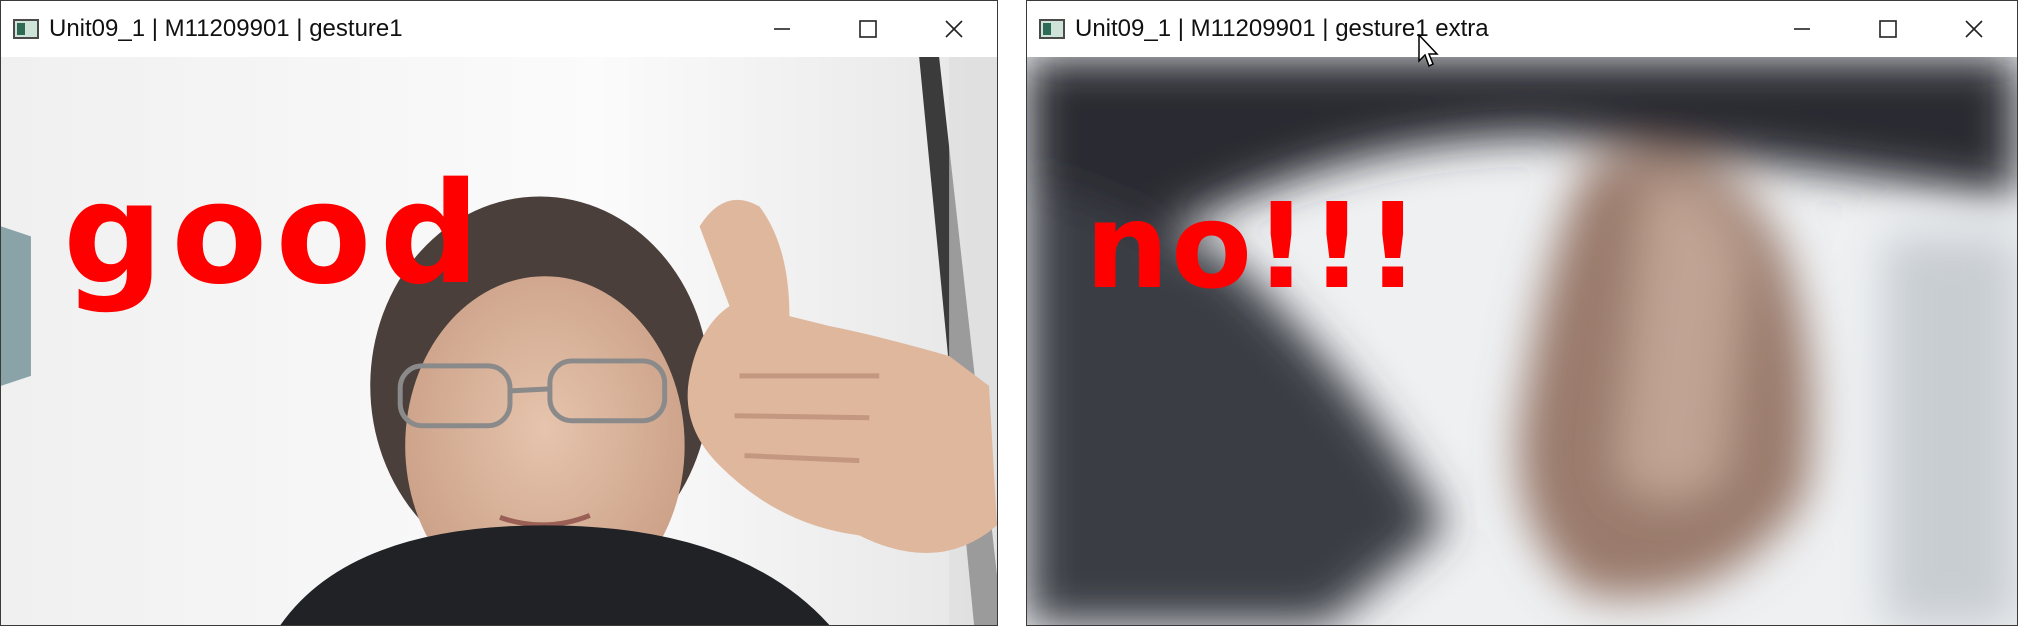 The image size is (2018, 626). Describe the element at coordinates (1253, 246) in the screenshot. I see `gesture-label: no!!!` at that location.